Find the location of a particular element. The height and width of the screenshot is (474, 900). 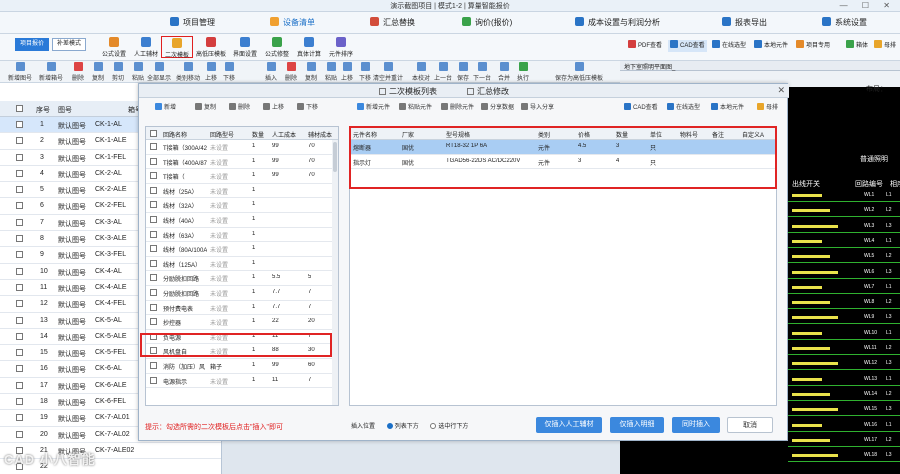

tab-summary-edit: 汇总修改 is located at coordinates (488, 91).